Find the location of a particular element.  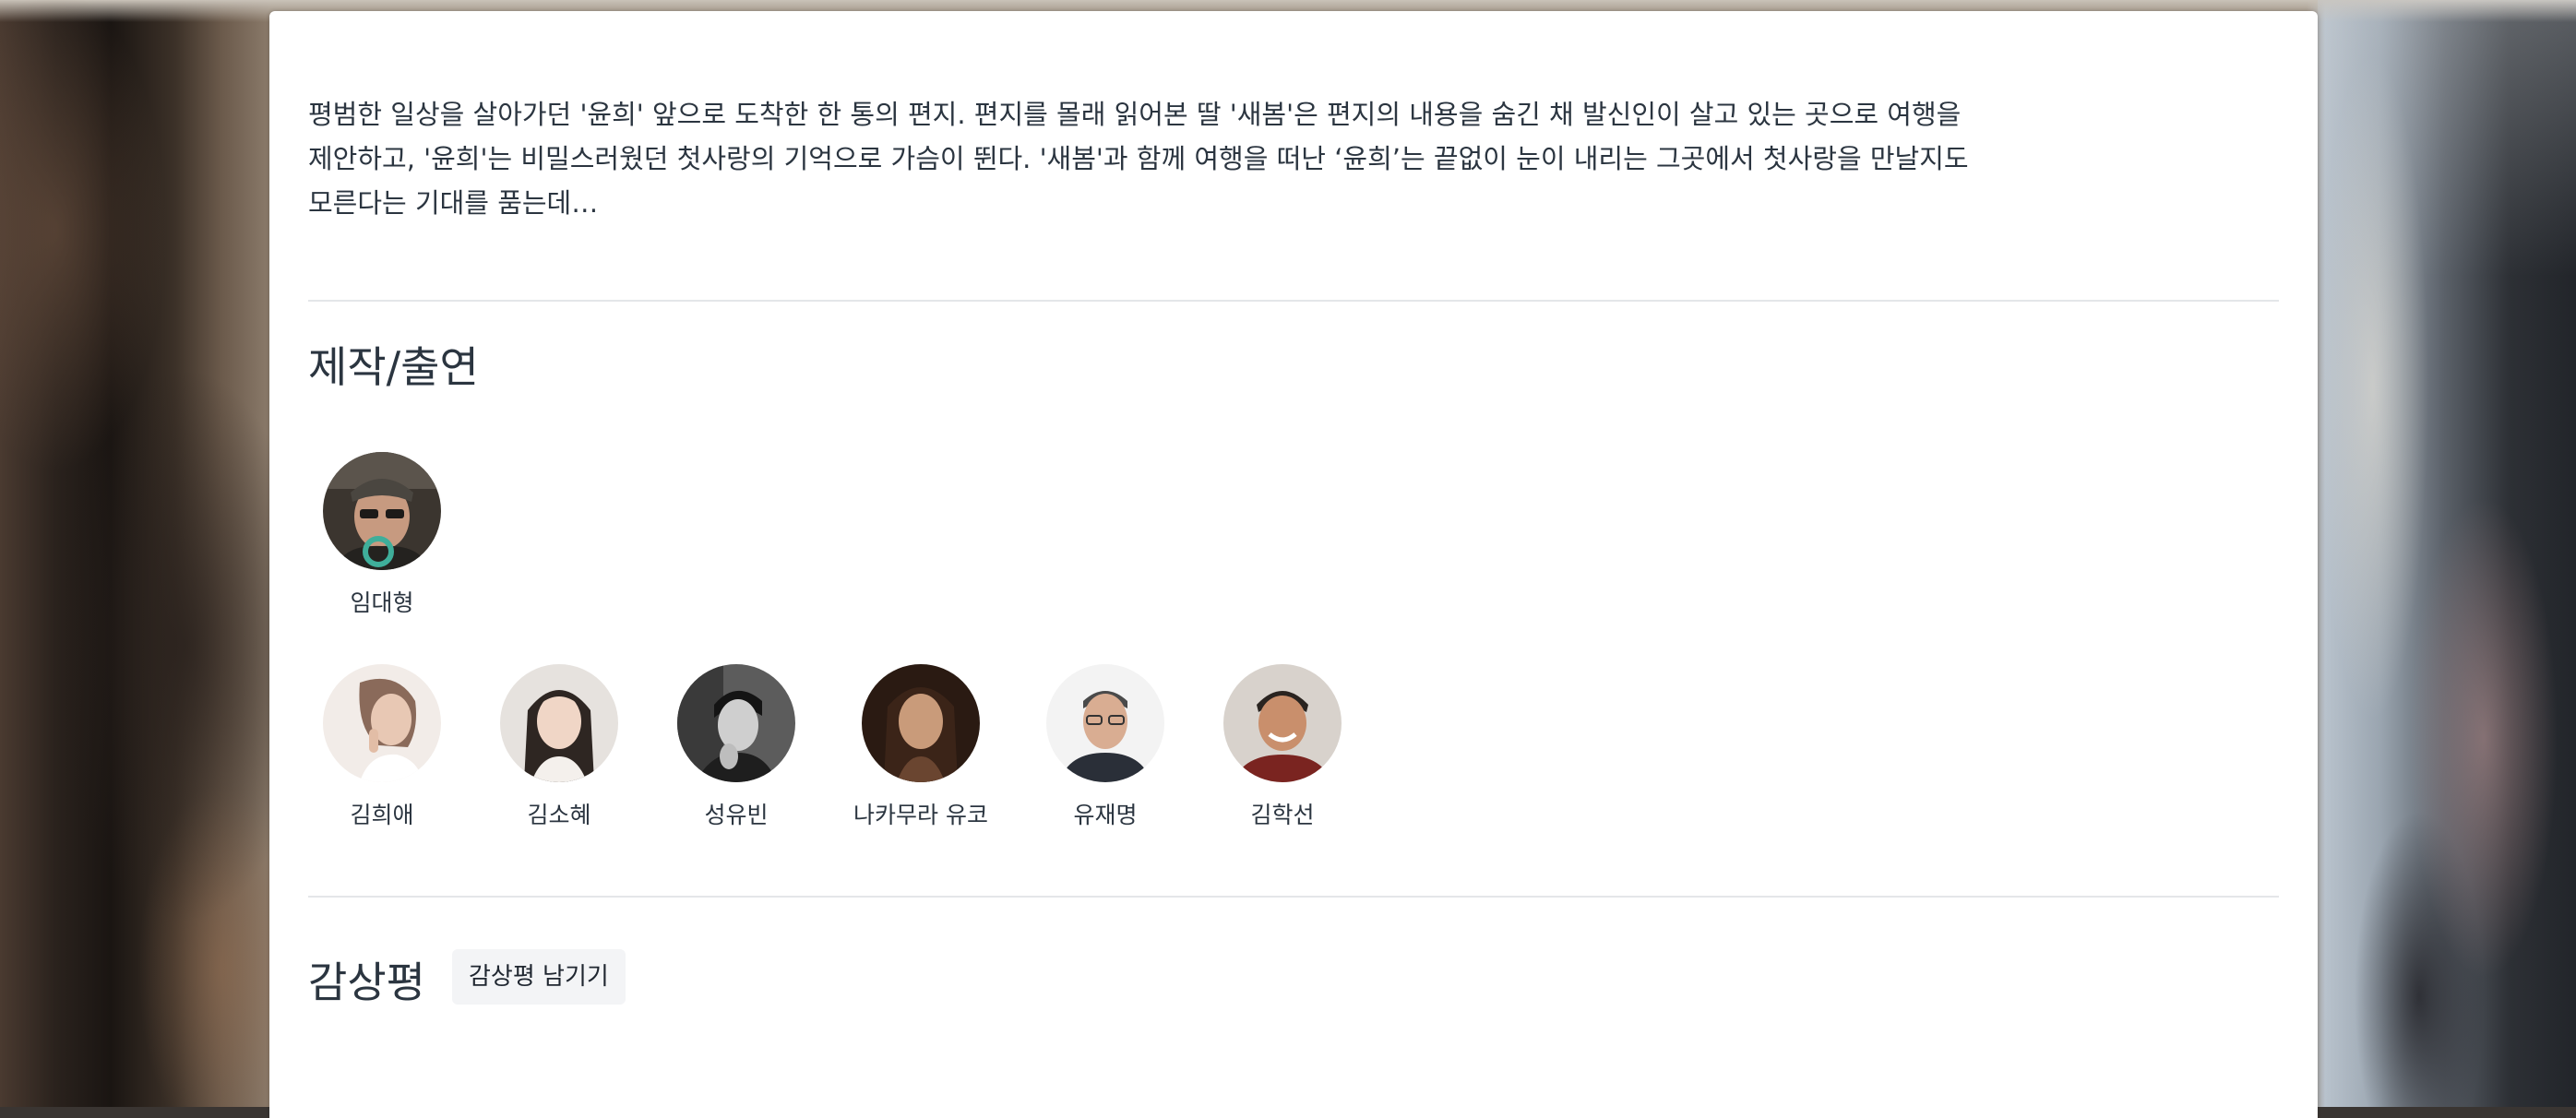

person-card: 김학선 is located at coordinates (1282, 741).